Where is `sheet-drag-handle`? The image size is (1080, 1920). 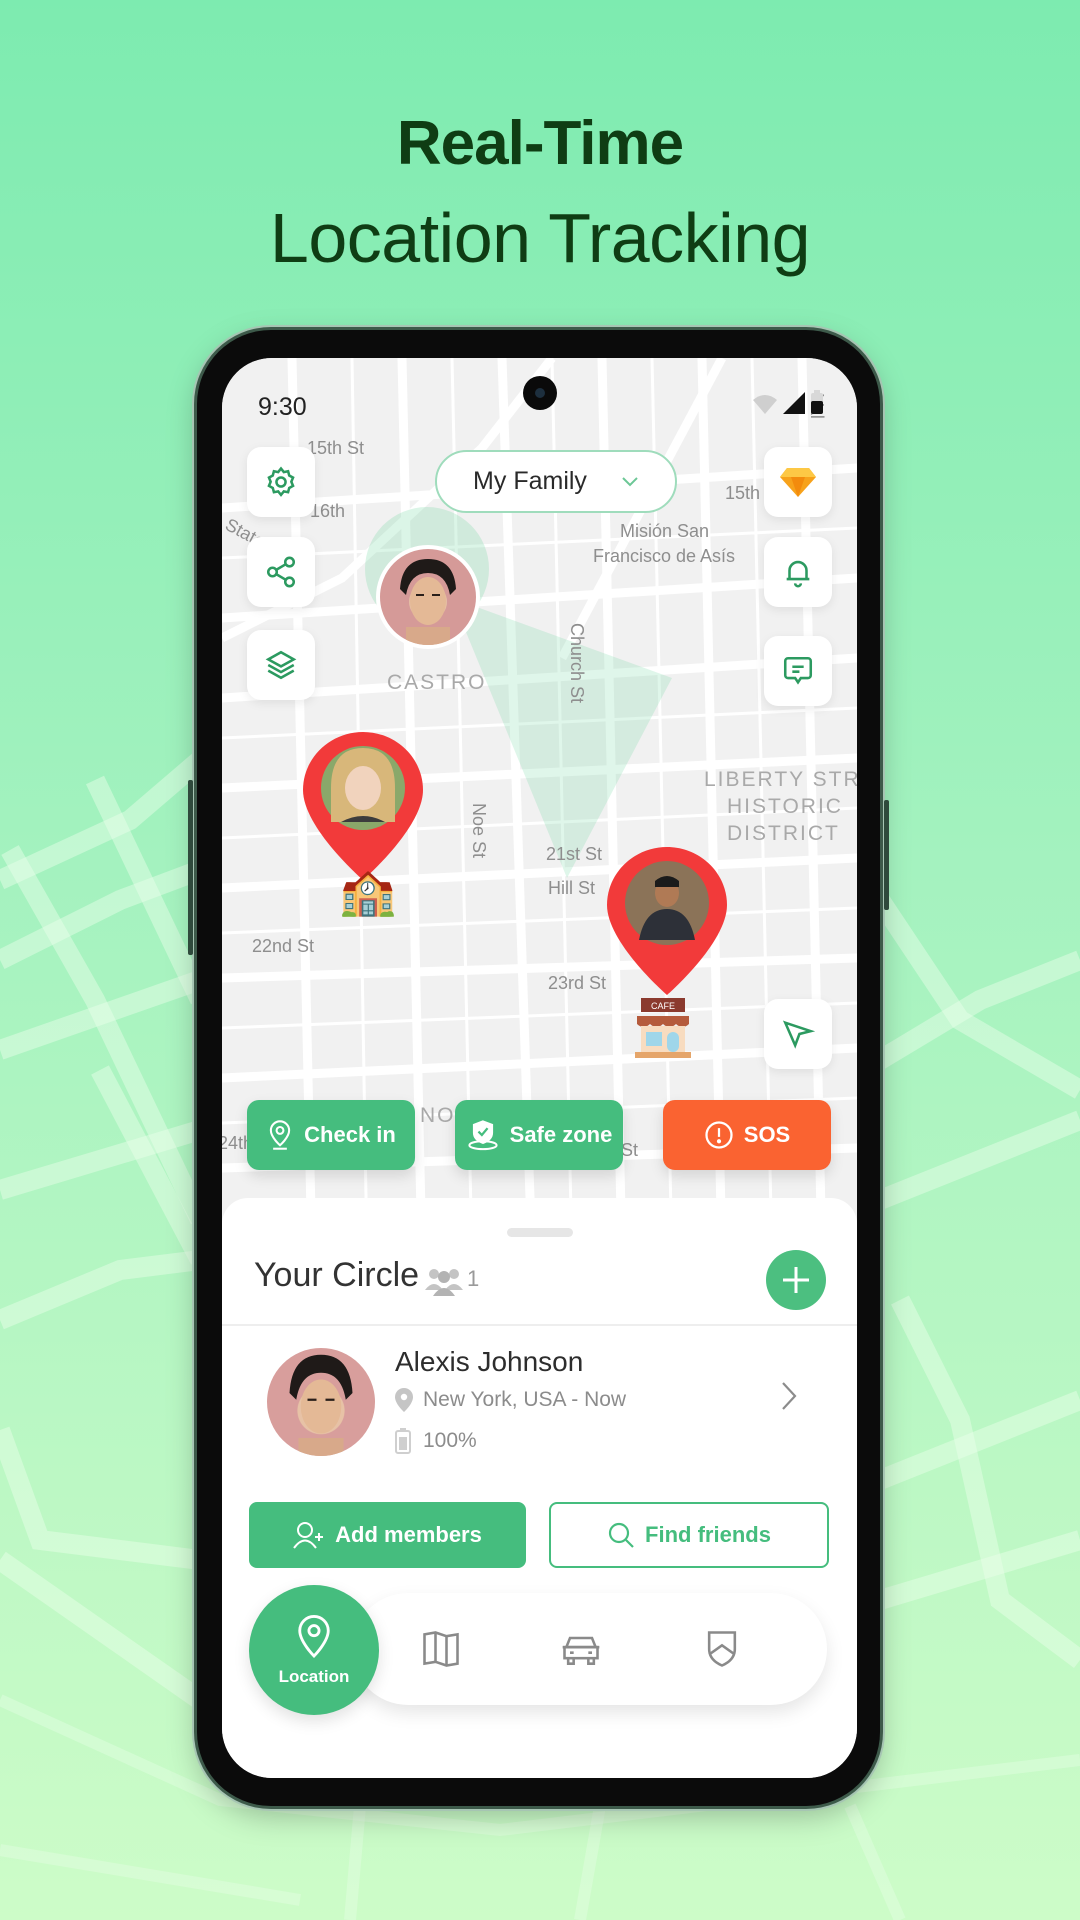 sheet-drag-handle is located at coordinates (540, 1232).